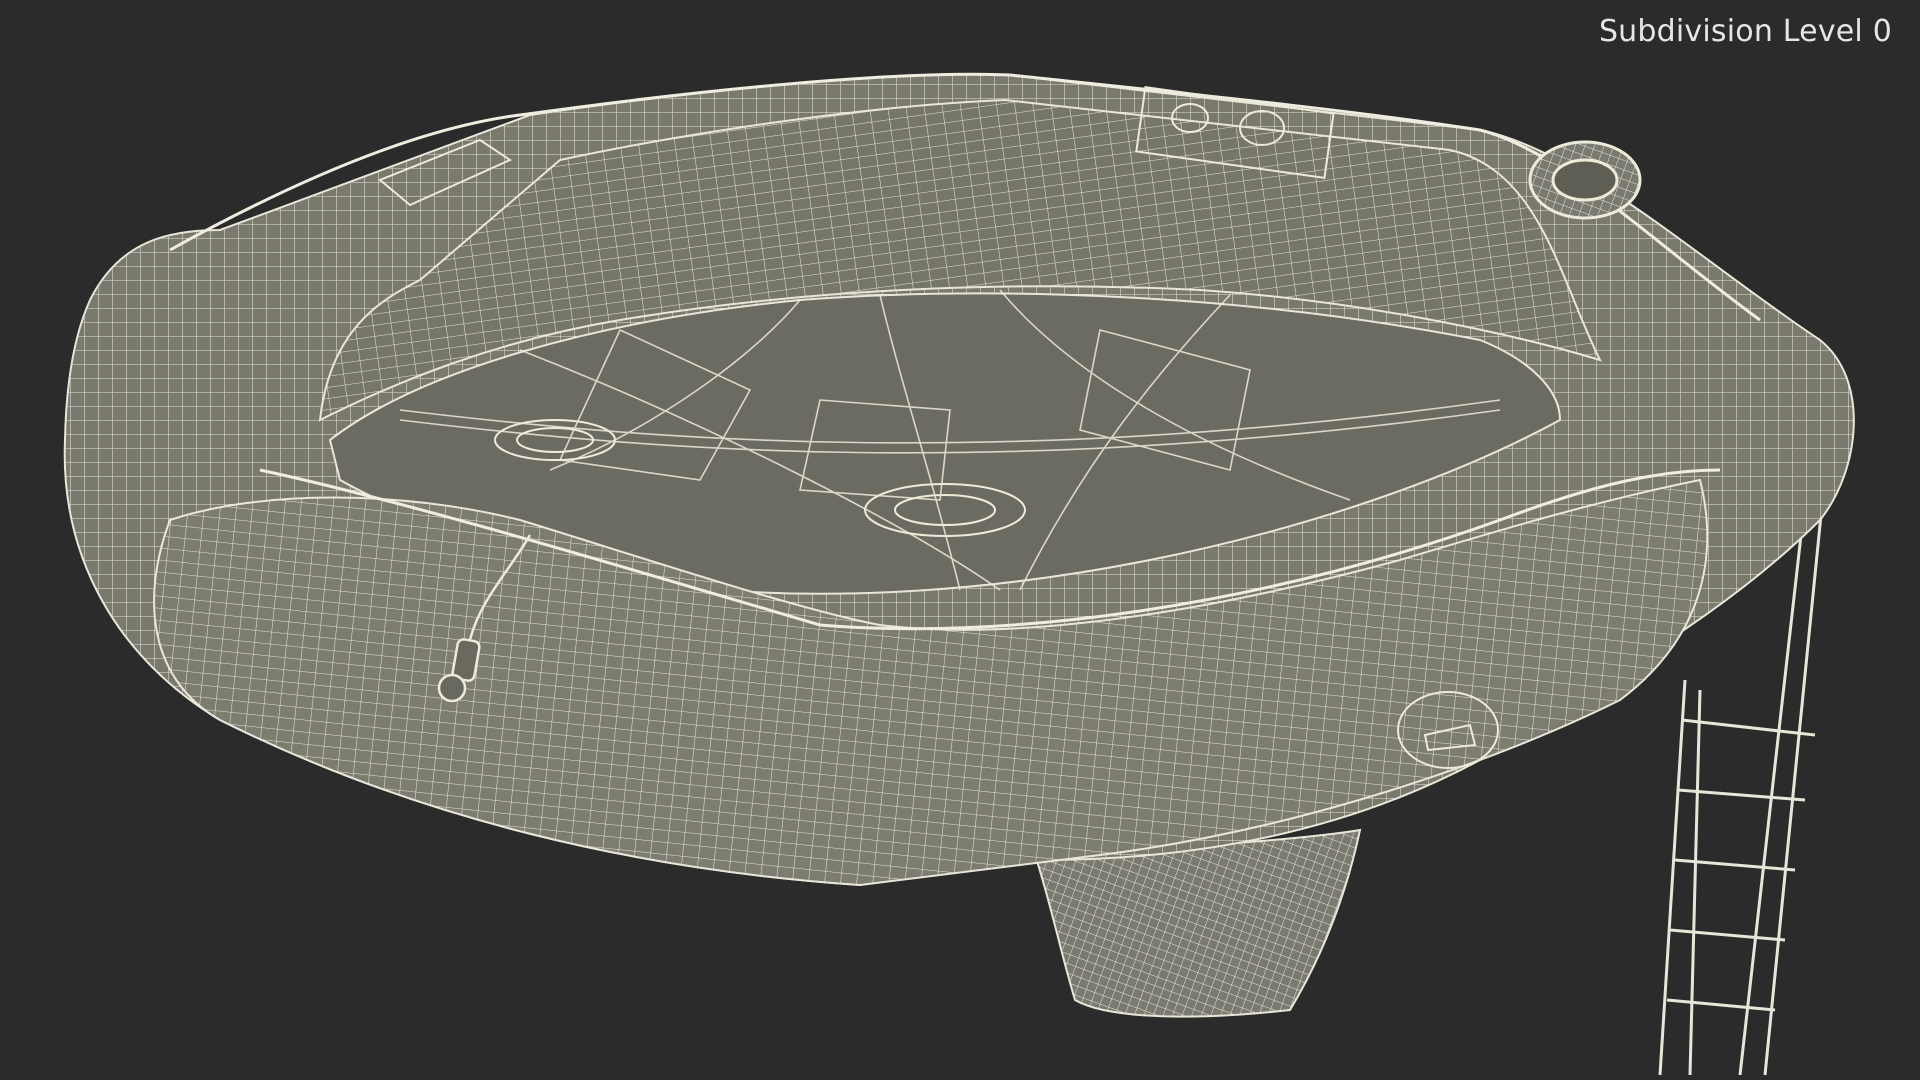  Describe the element at coordinates (1585, 180) in the screenshot. I see `grab-ring` at that location.